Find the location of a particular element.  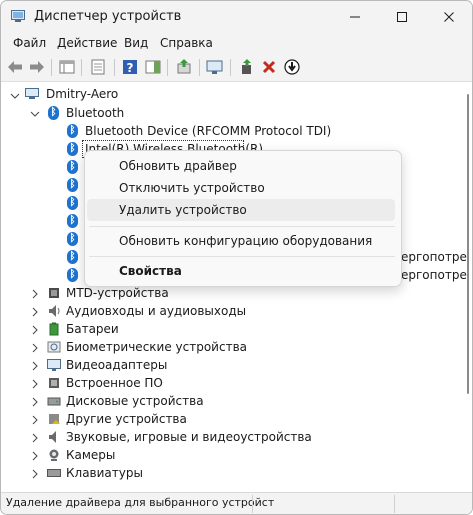

menu-item-update-driver: Обновить драйвер is located at coordinates (241, 166).